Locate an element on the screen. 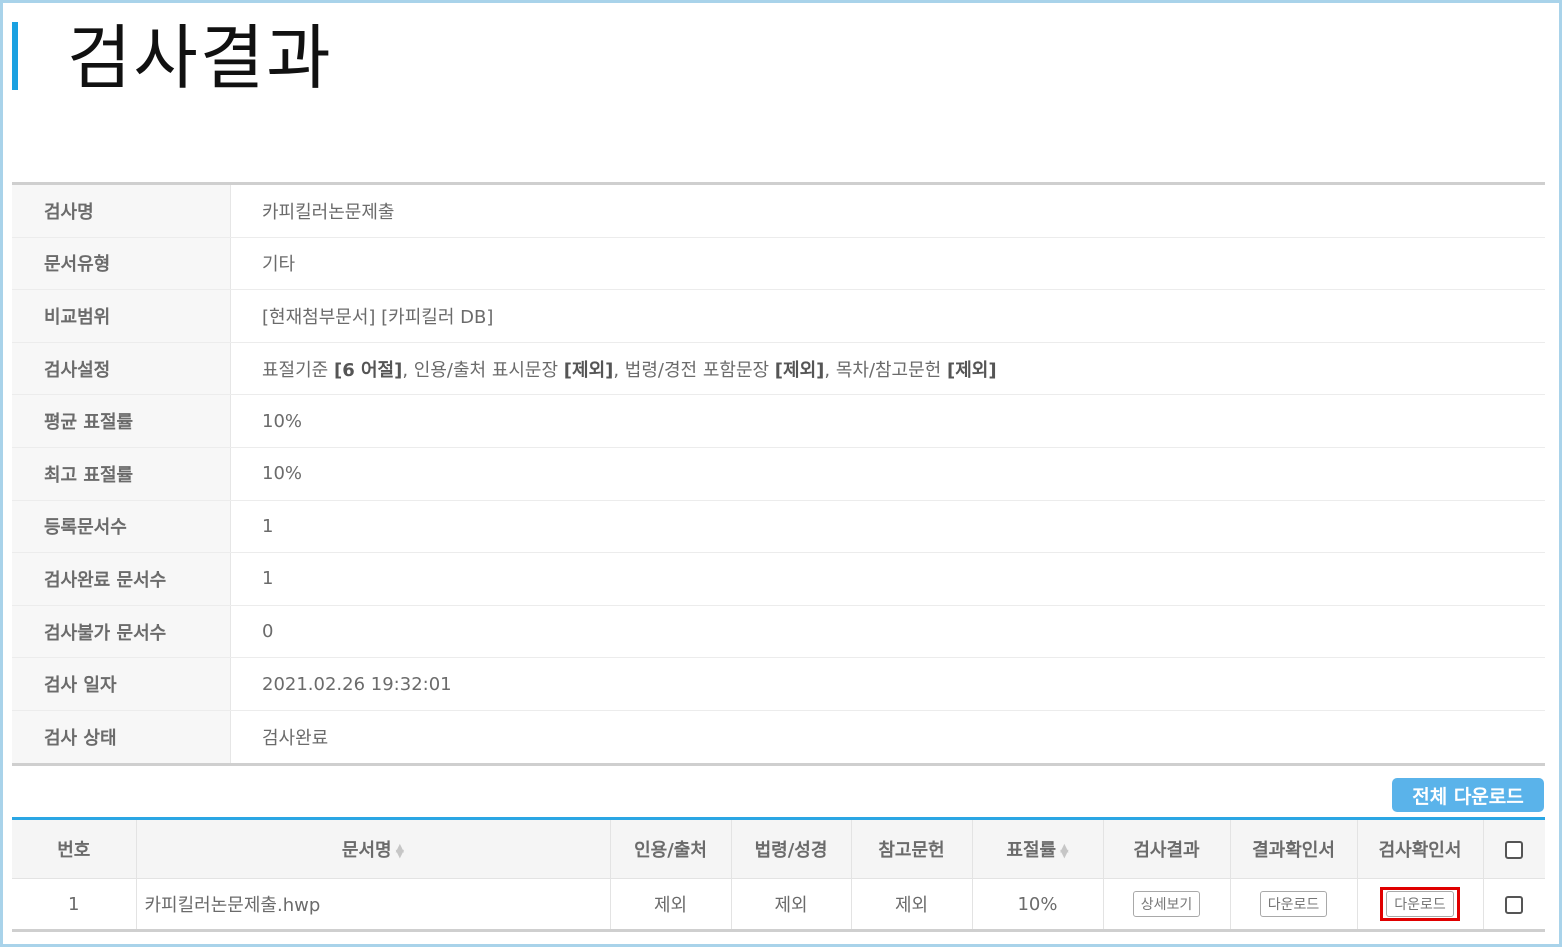 This screenshot has width=1562, height=947. header-reference: 참고문헌 is located at coordinates (912, 848).